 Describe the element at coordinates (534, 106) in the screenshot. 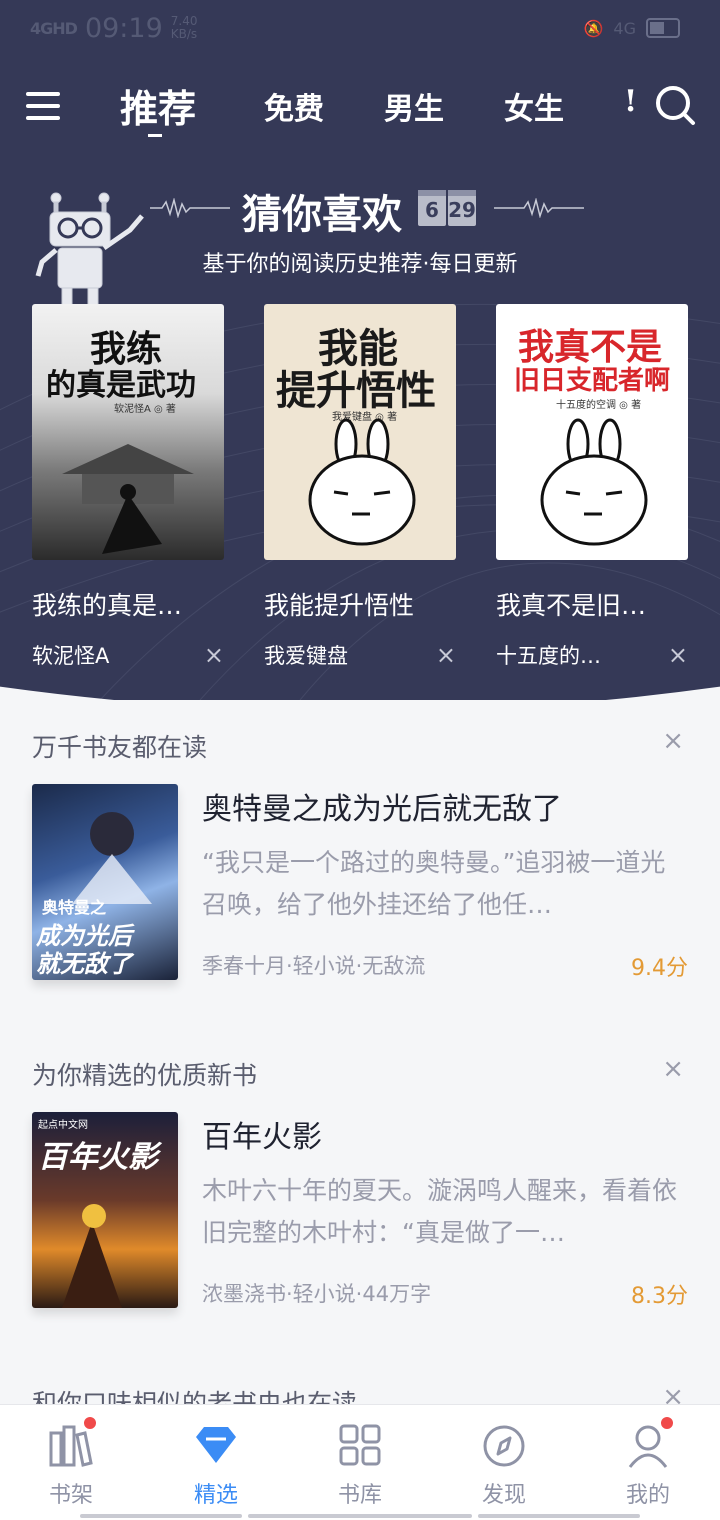

I see `tab-female: 女生` at that location.